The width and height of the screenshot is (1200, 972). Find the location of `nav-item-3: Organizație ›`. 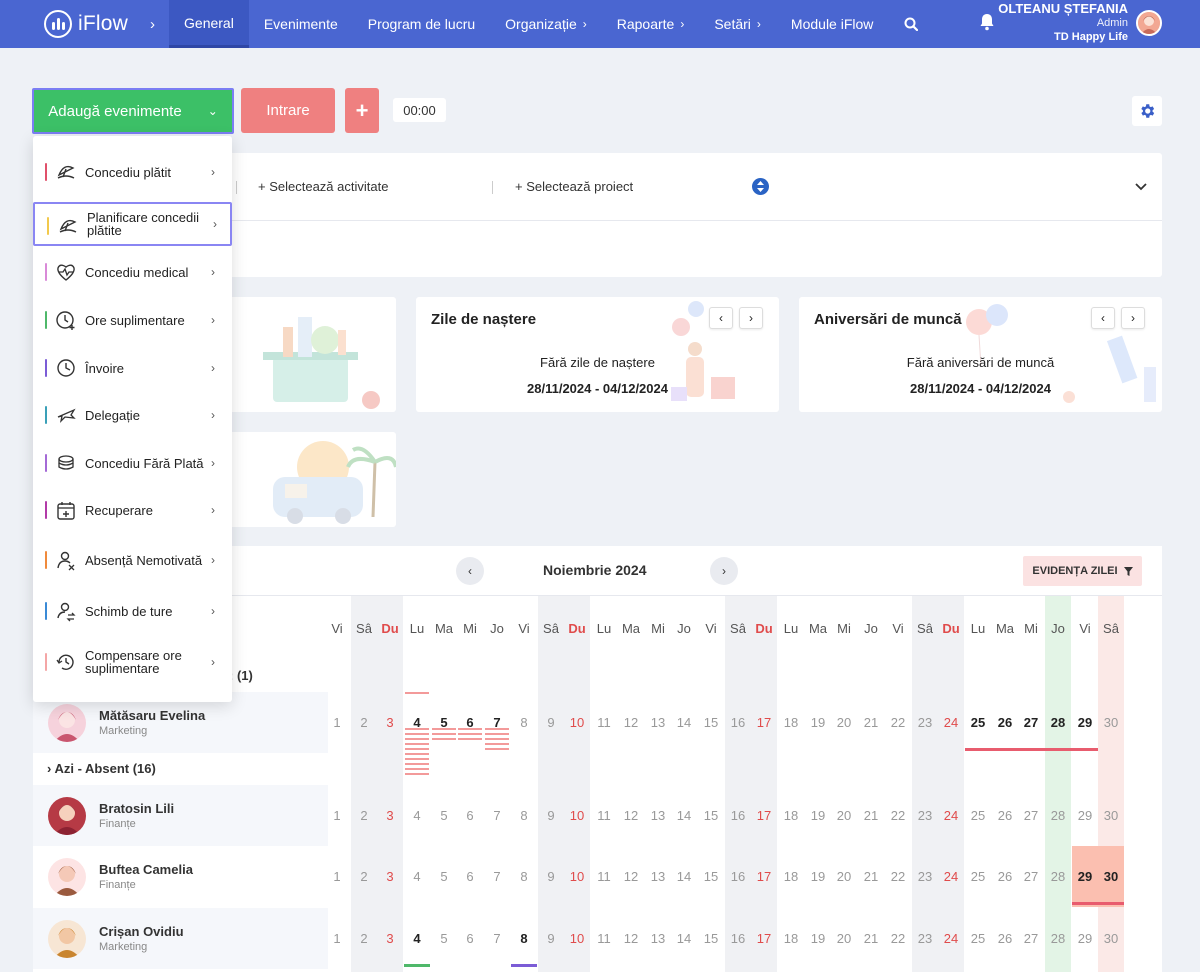

nav-item-3: Organizație › is located at coordinates (546, 24).